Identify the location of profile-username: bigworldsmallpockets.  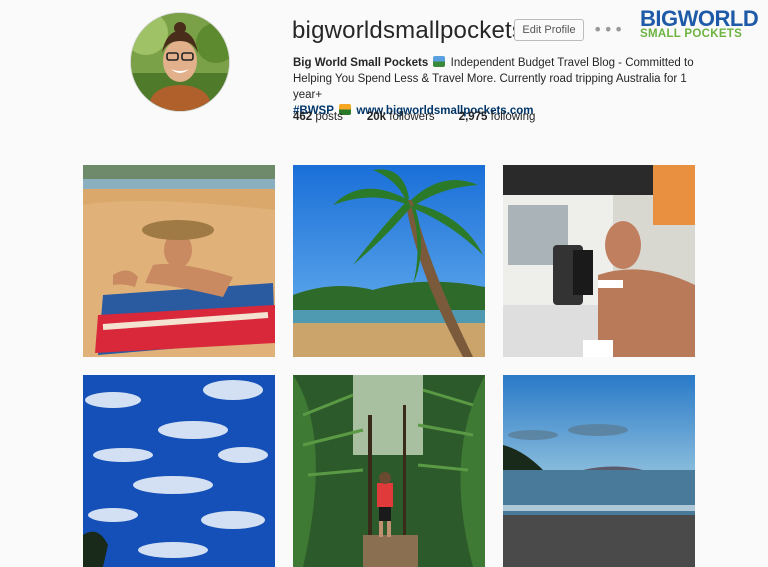
(408, 30).